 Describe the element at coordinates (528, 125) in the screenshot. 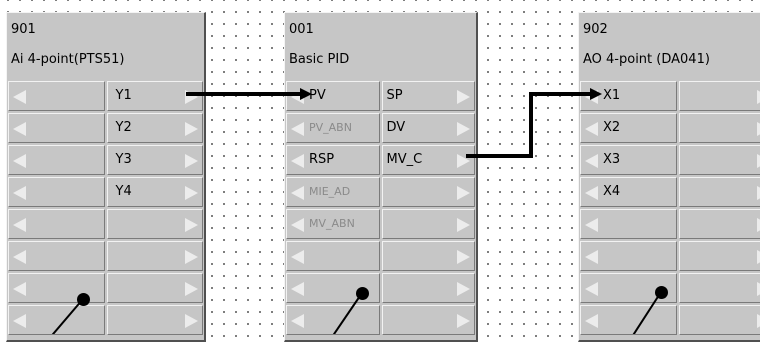

I see `wire-001-MVC-to-902-X1` at that location.